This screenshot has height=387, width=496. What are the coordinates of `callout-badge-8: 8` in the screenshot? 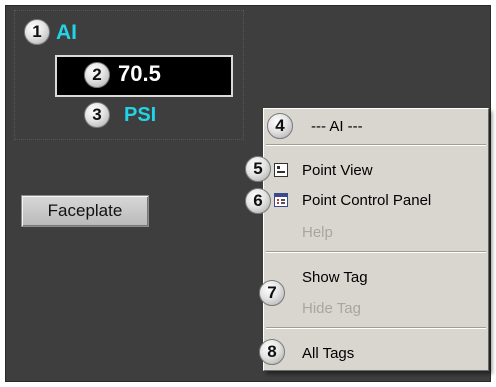 It's located at (272, 352).